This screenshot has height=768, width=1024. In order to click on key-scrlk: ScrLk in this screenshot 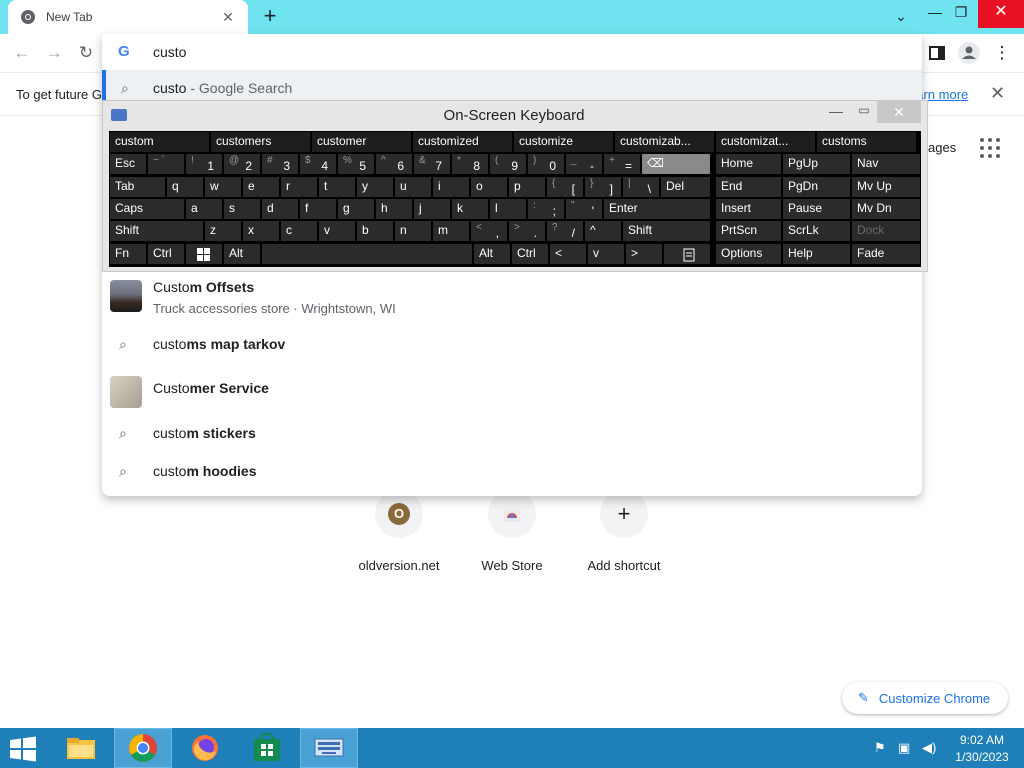, I will do `click(816, 231)`.